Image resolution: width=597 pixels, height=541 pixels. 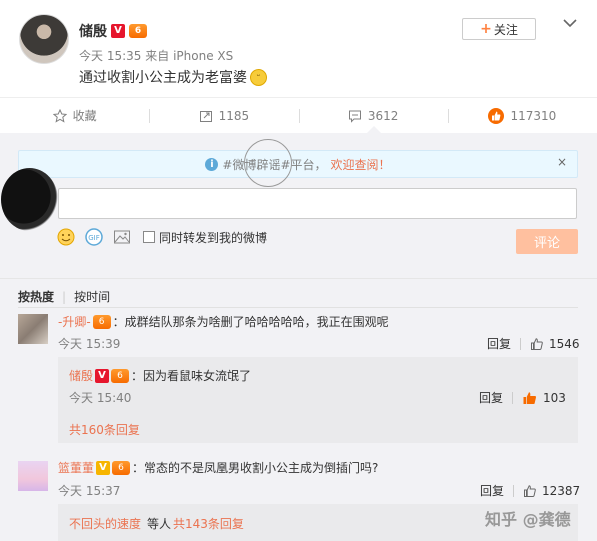 What do you see at coordinates (255, 468) in the screenshot?
I see `comment-text: ：常态的不是凤凰男收割小公主成为倒插门吗?` at bounding box center [255, 468].